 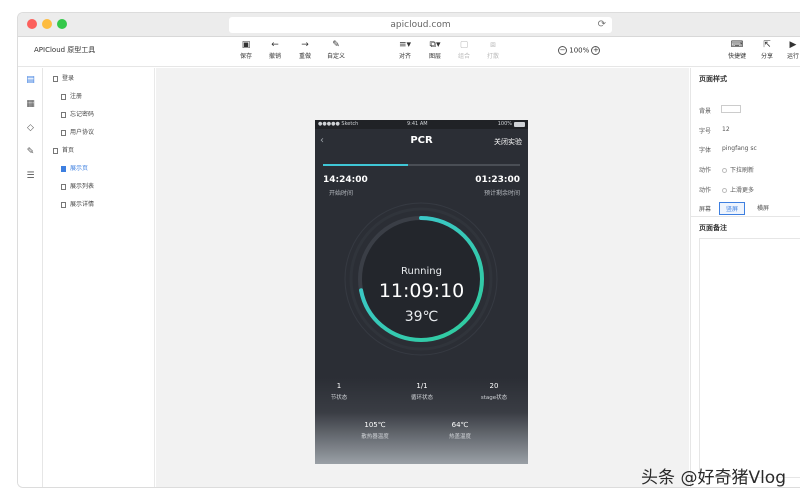 I want to click on stat-cycle: 1/1 循环状态, so click(x=422, y=391).